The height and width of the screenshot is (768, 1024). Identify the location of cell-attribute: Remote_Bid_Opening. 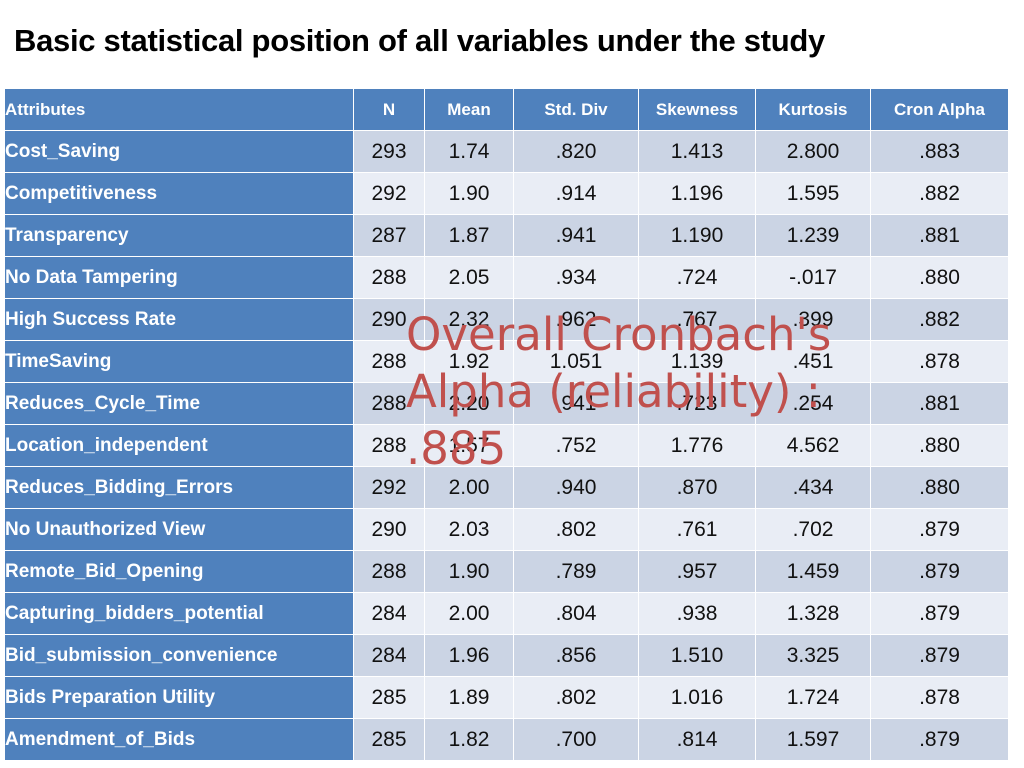
(179, 571).